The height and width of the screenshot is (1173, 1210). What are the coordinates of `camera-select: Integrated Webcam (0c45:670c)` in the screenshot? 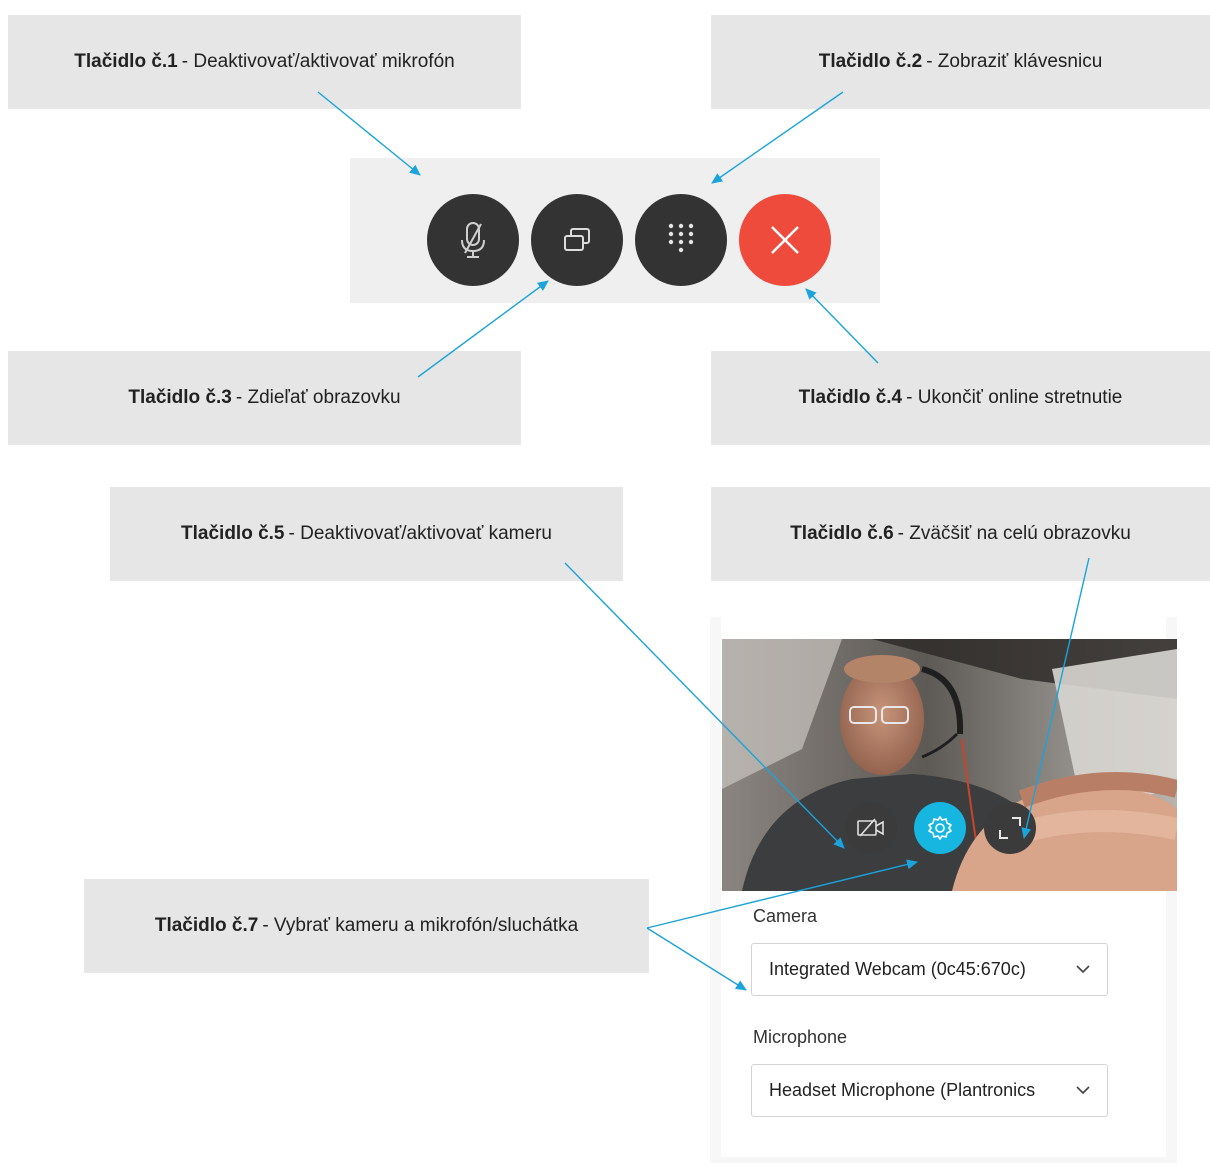 It's located at (929, 969).